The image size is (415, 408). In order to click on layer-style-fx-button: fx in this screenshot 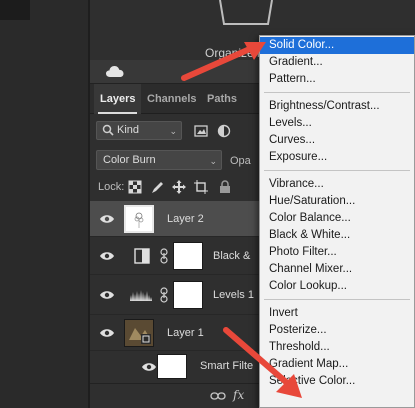, I will do `click(238, 395)`.